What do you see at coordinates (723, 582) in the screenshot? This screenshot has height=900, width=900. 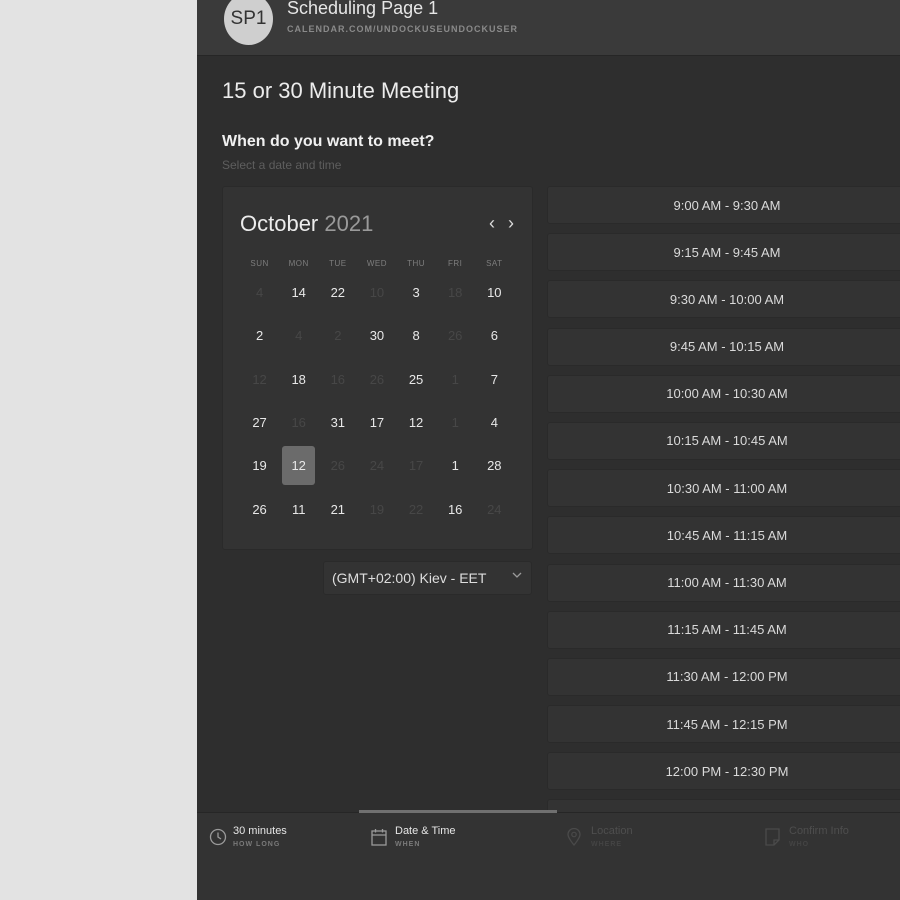 I see `time-slot-button: 11:00 AM - 11:30 AM` at bounding box center [723, 582].